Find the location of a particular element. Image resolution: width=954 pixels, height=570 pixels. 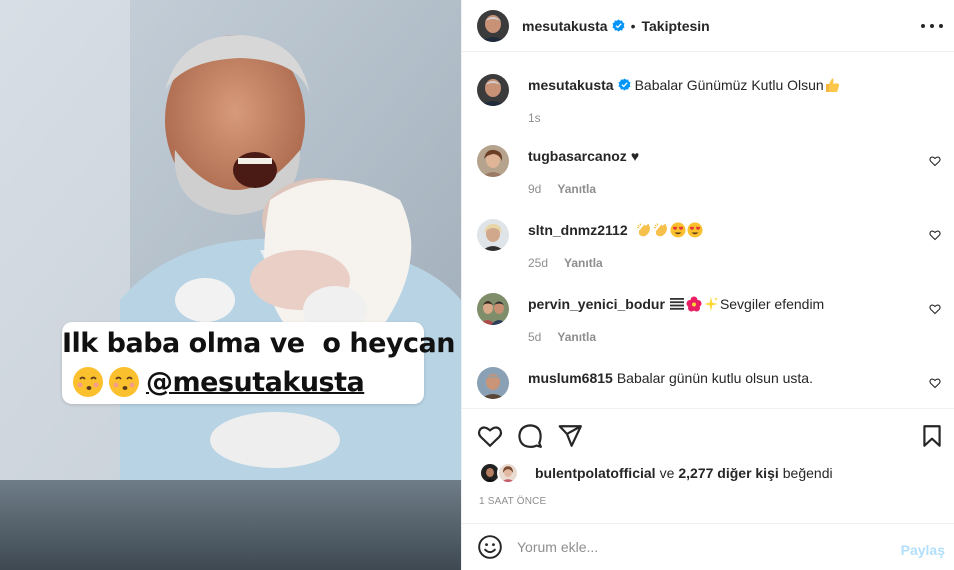

post-header: mesutakusta • Takiptesin is located at coordinates (708, 26).